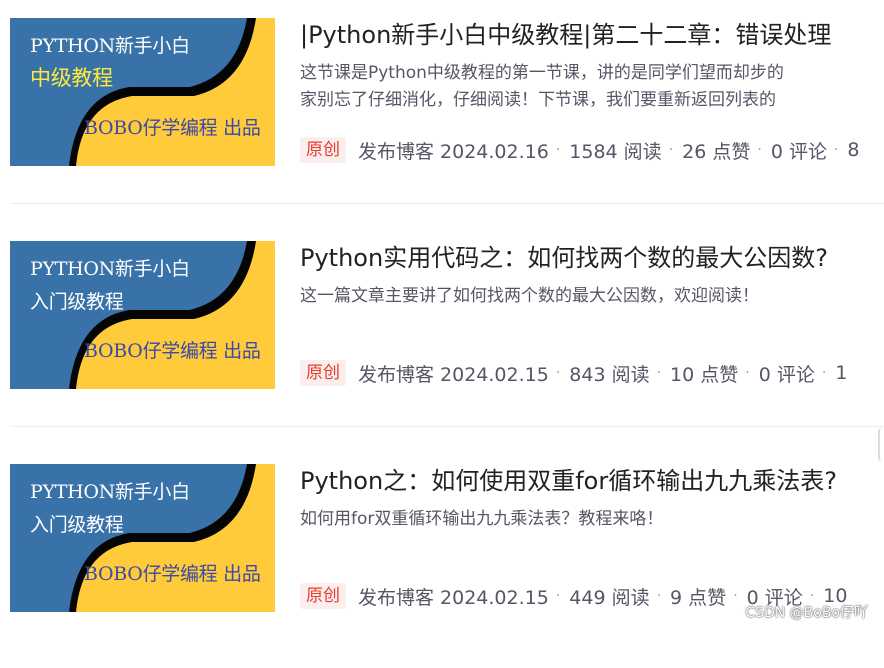 This screenshot has width=884, height=668. I want to click on read-count: 843 阅读, so click(609, 374).